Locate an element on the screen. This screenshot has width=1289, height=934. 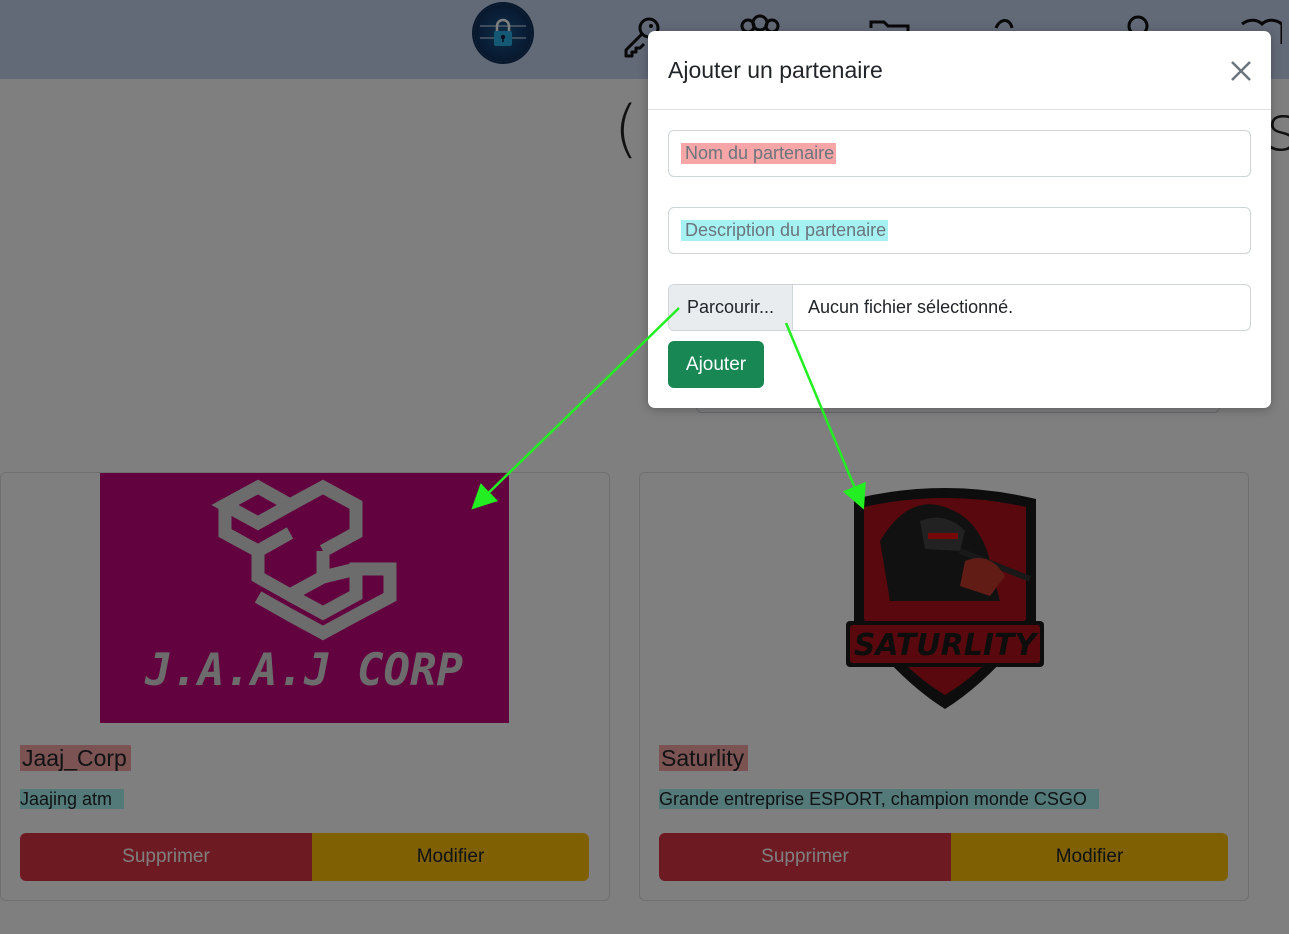
close-icon is located at coordinates (1241, 71).